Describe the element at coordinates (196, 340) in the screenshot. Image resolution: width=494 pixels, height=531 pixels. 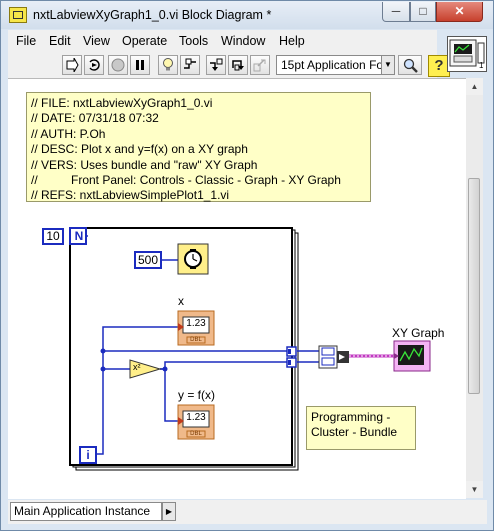
I see `x-indicator-type: DBL` at that location.